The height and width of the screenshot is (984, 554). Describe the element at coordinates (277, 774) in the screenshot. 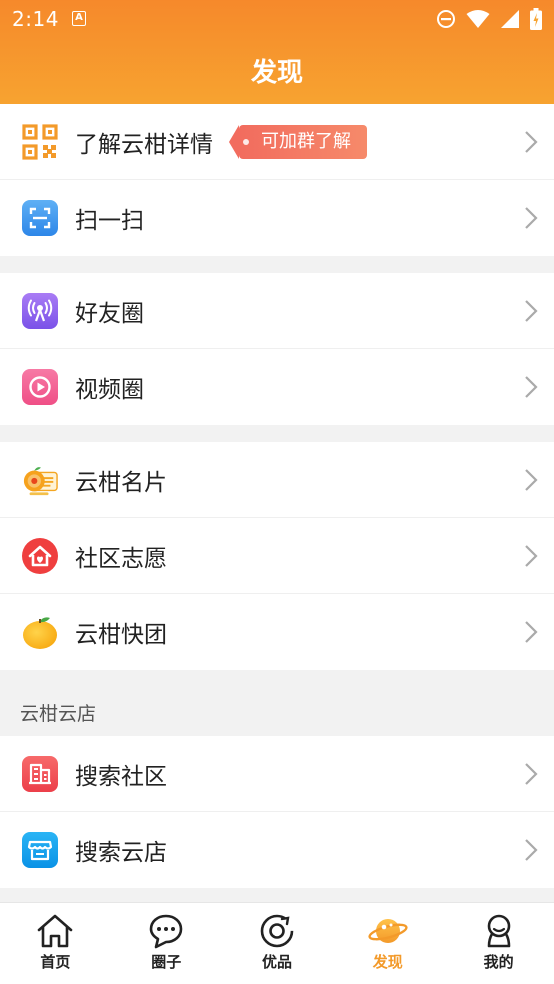

I see `menu-item-search-community: 搜索社区` at that location.